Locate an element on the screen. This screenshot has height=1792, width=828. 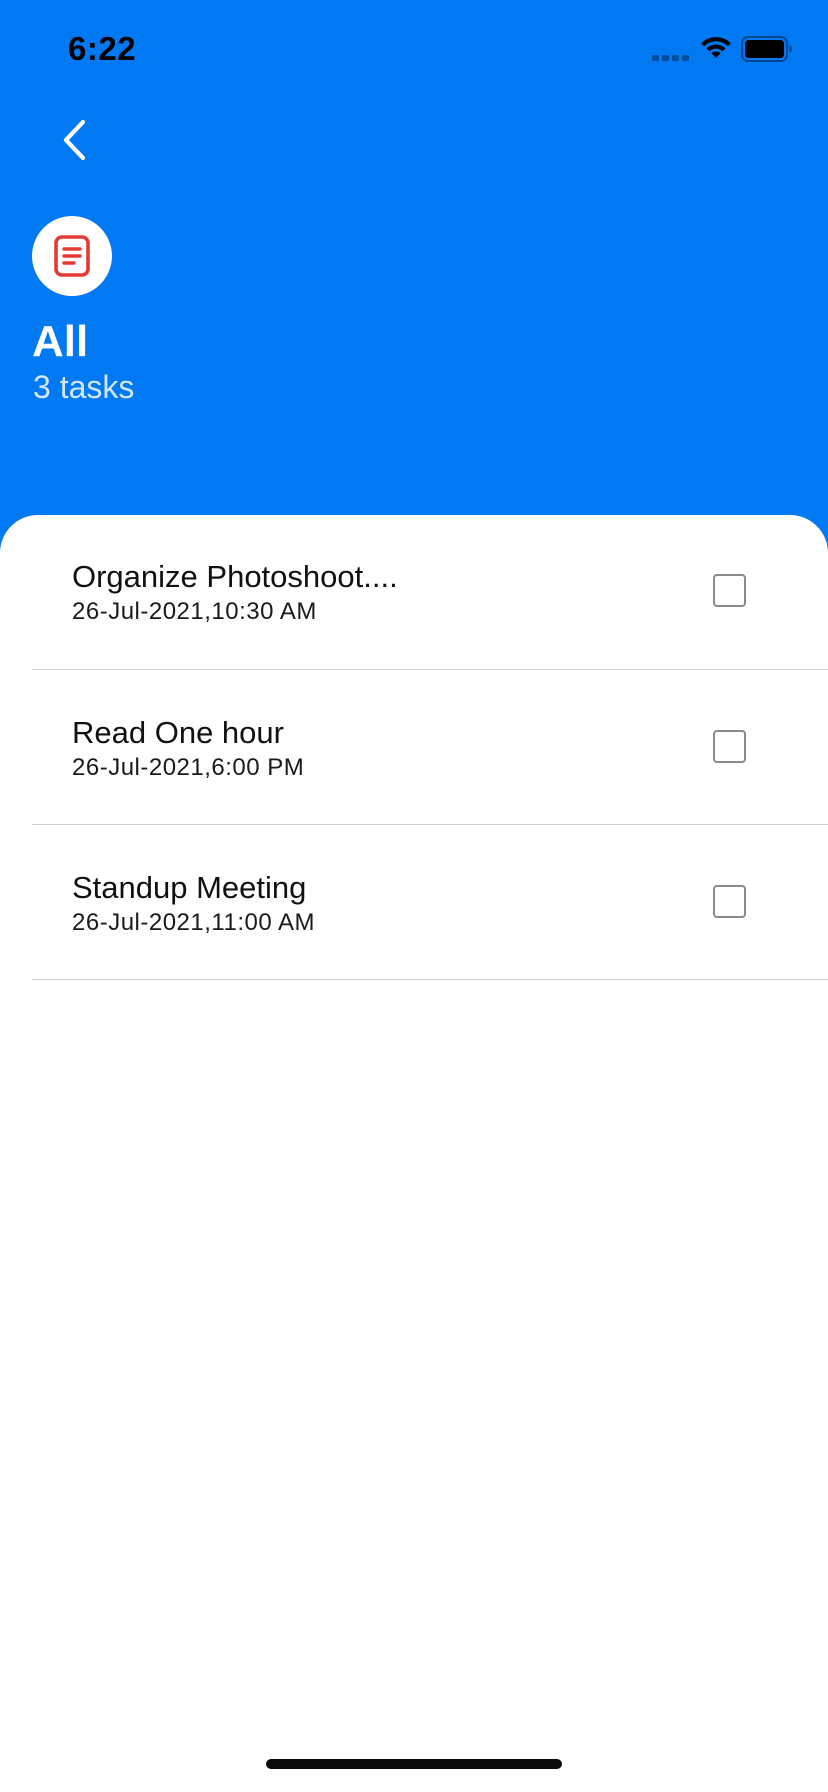
task-count: 3 tasks is located at coordinates (84, 387).